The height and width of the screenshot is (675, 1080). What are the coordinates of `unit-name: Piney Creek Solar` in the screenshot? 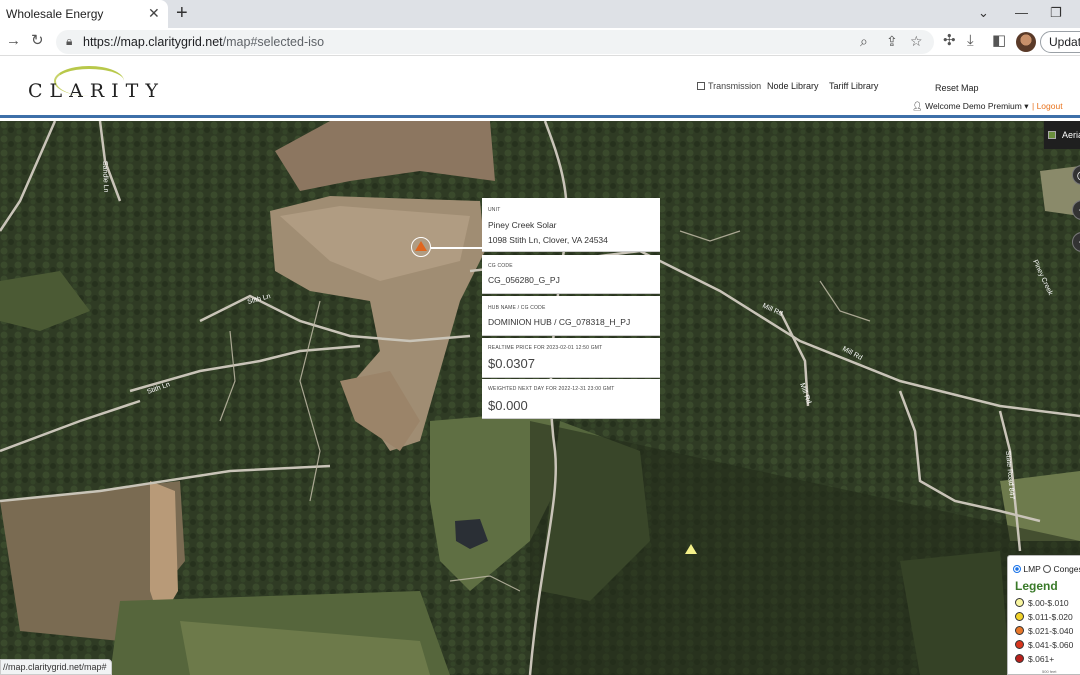 It's located at (522, 225).